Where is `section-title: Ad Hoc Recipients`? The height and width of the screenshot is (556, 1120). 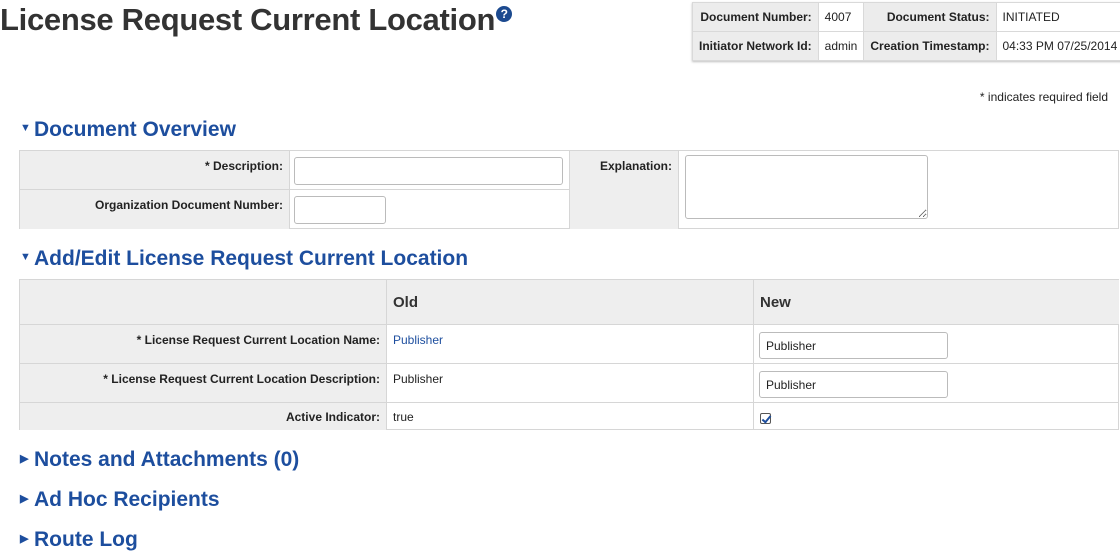
section-title: Ad Hoc Recipients is located at coordinates (127, 499).